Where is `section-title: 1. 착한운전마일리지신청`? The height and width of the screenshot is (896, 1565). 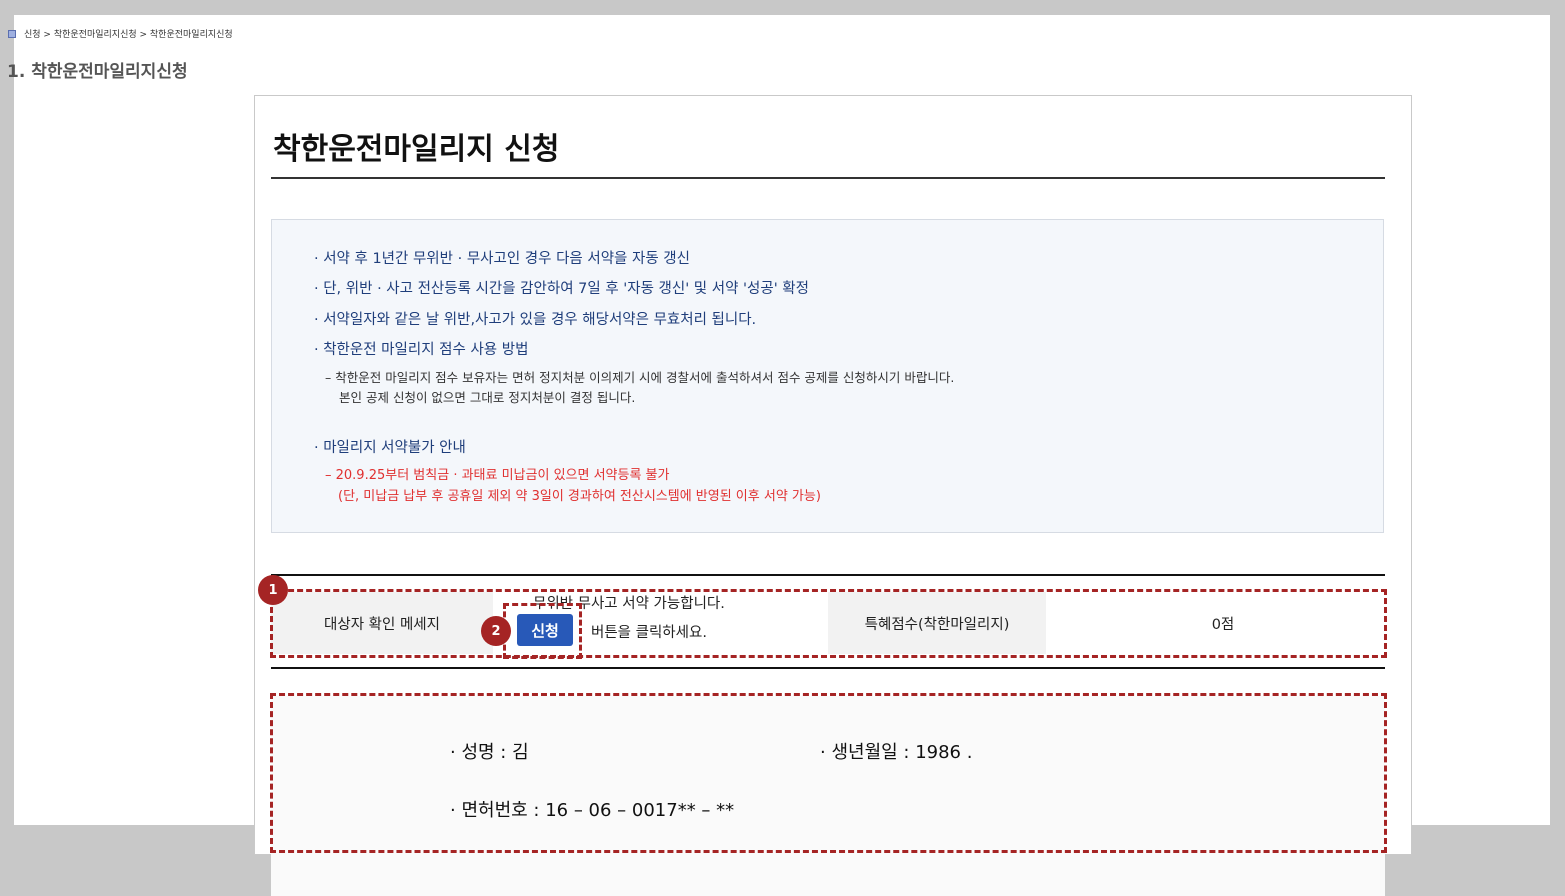 section-title: 1. 착한운전마일리지신청 is located at coordinates (97, 72).